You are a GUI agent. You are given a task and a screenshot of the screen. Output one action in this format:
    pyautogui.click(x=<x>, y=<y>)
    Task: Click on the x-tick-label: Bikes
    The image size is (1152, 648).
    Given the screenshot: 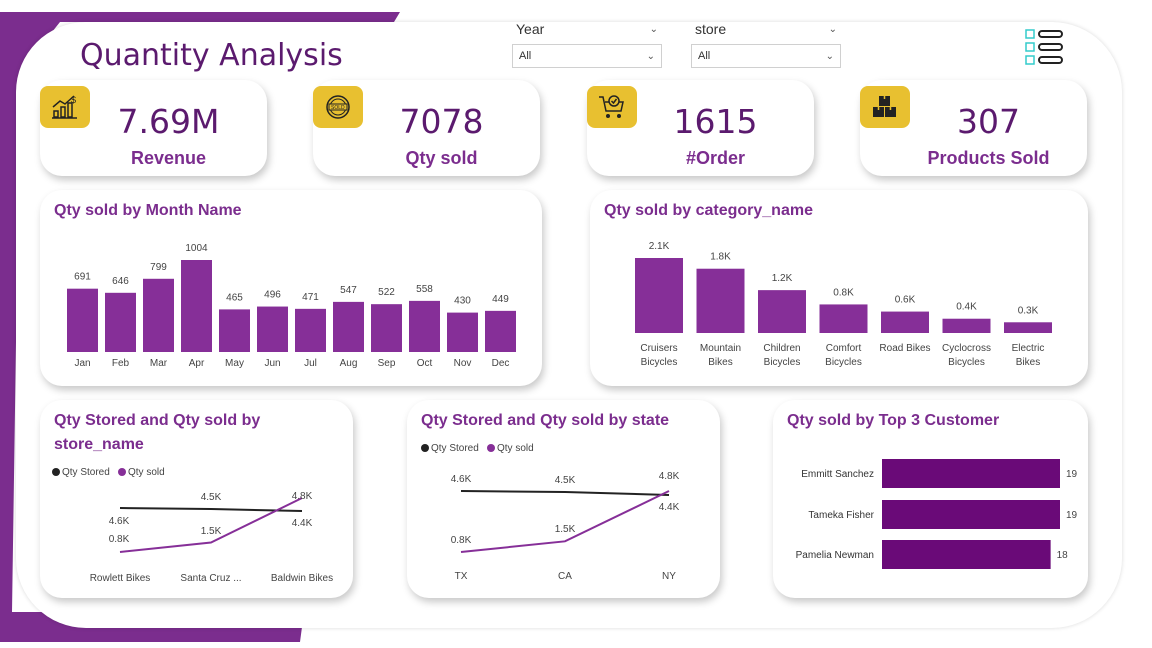 What is the action you would take?
    pyautogui.click(x=1028, y=362)
    